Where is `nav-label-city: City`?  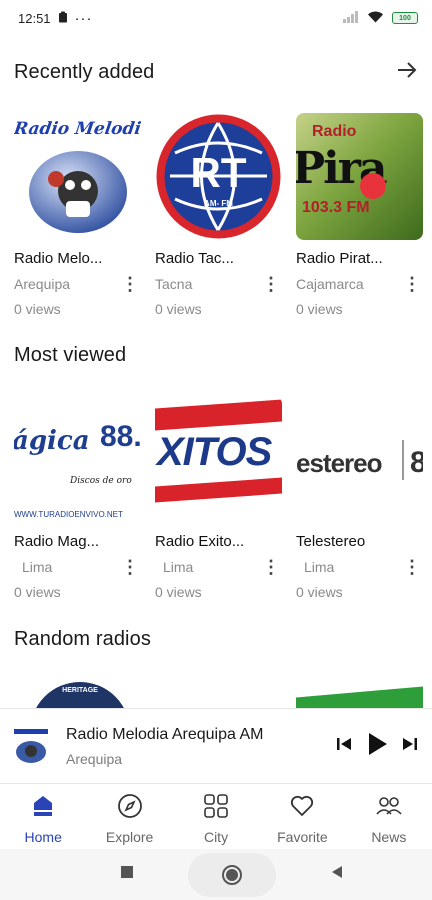 nav-label-city: City is located at coordinates (216, 837).